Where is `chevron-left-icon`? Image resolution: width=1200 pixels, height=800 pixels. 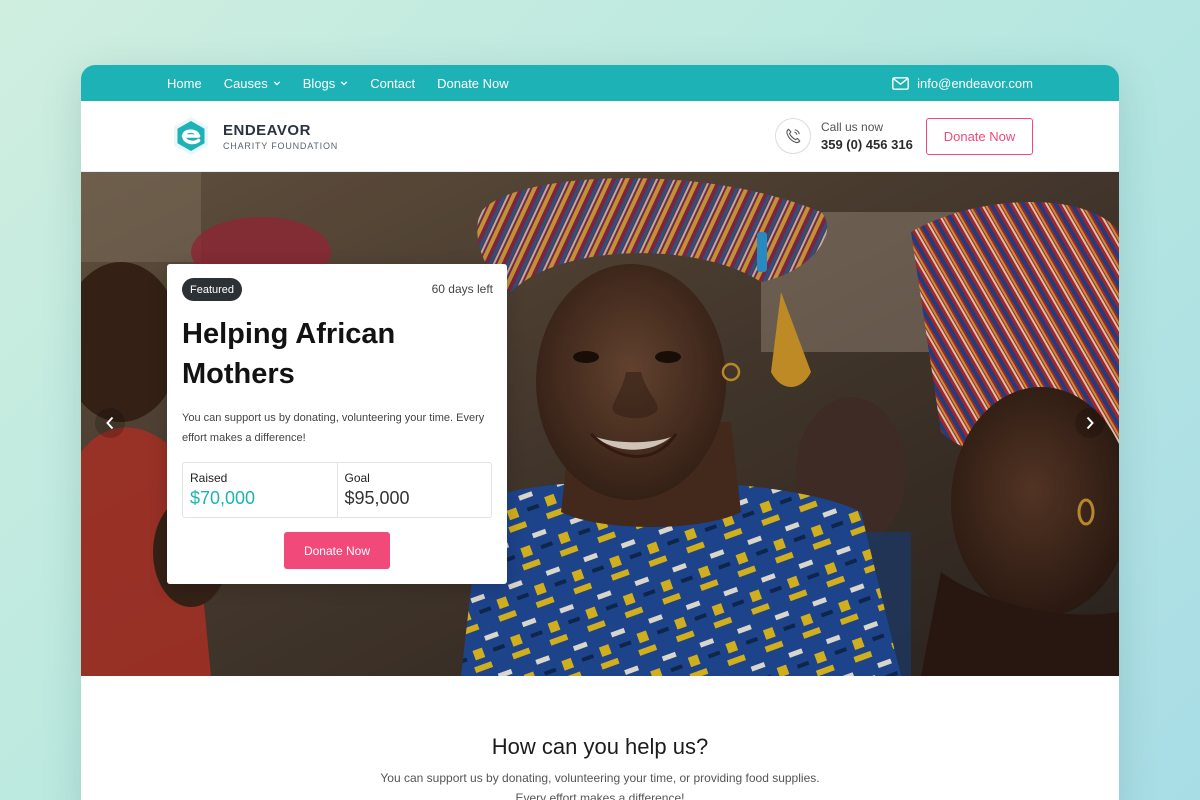 chevron-left-icon is located at coordinates (110, 423).